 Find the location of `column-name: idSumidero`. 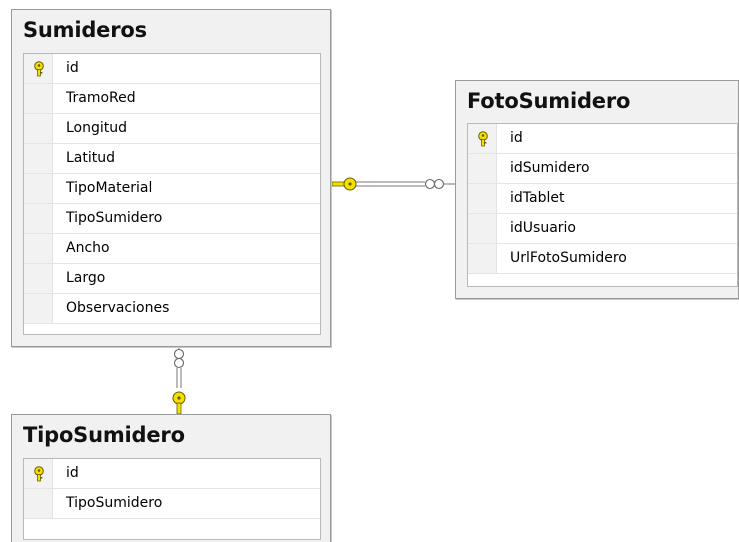

column-name: idSumidero is located at coordinates (550, 168).